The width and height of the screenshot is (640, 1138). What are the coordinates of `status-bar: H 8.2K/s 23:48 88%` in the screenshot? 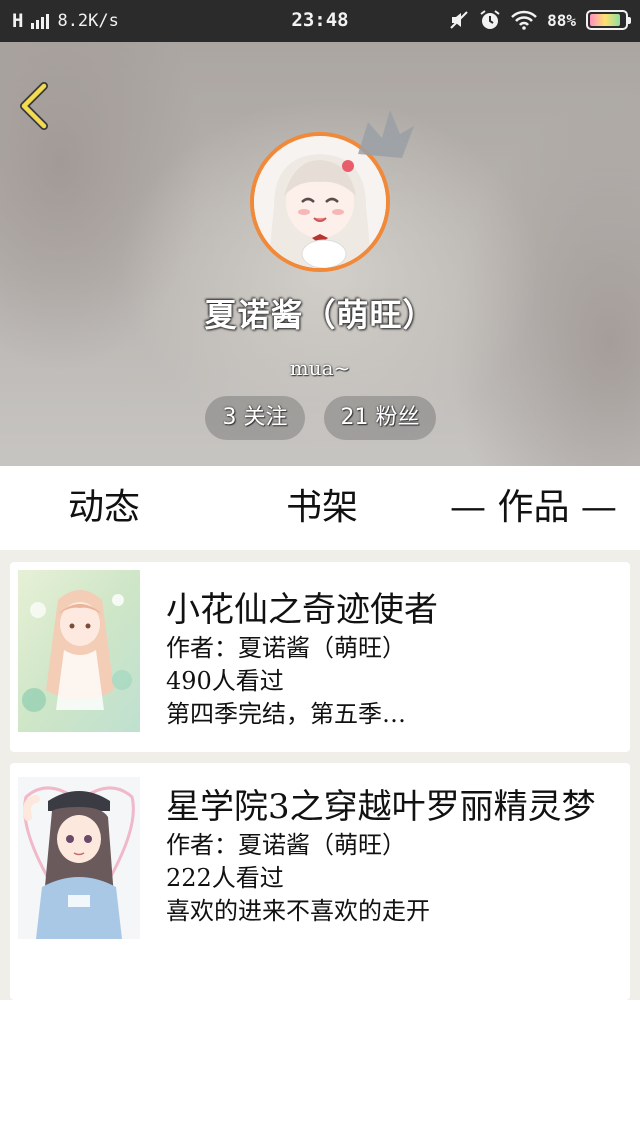 It's located at (320, 21).